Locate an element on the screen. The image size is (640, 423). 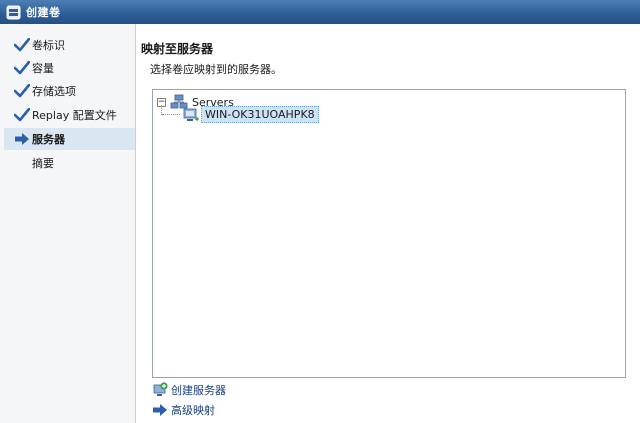
step-storage-options: 存储选项 is located at coordinates (69, 91).